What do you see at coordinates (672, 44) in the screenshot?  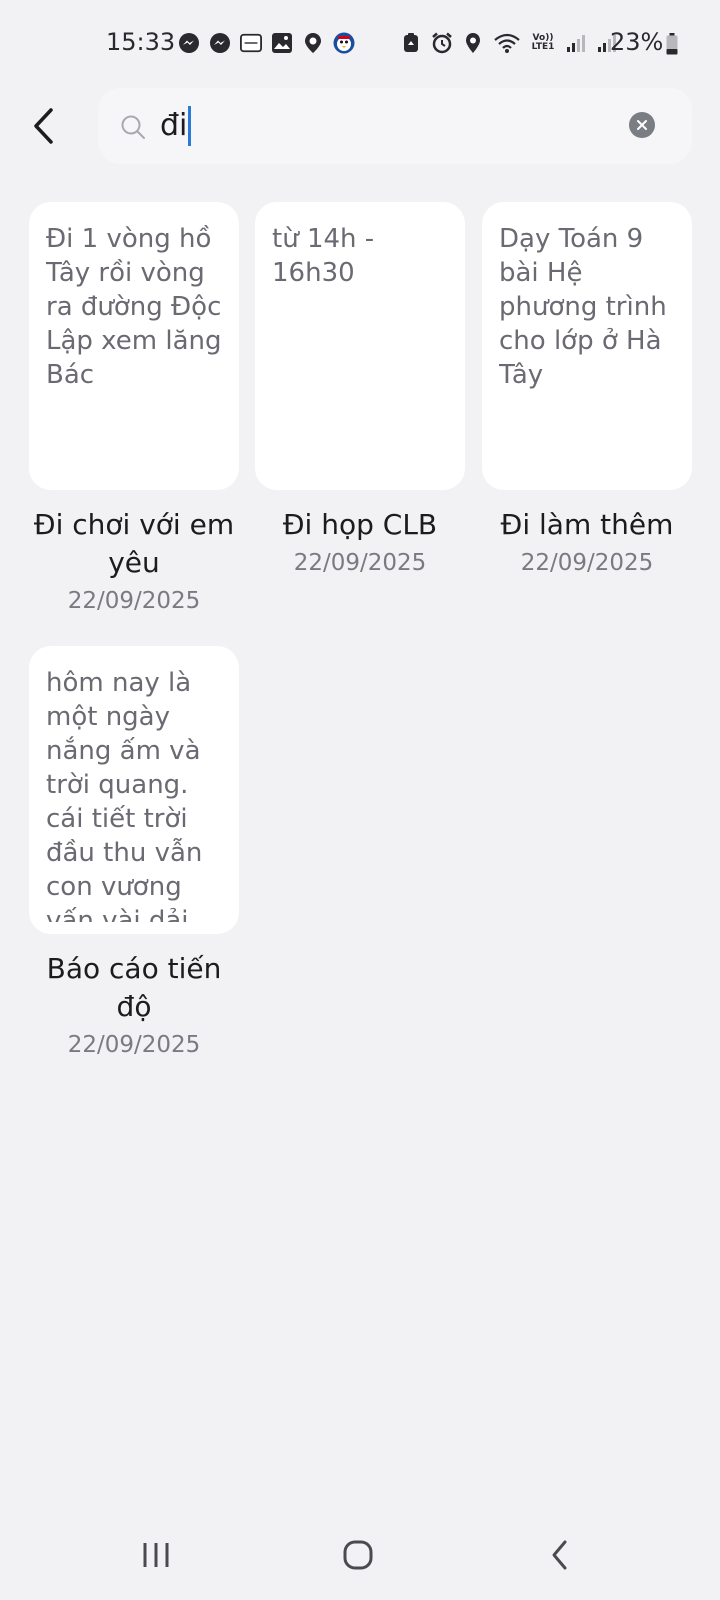 I see `battery-icon` at bounding box center [672, 44].